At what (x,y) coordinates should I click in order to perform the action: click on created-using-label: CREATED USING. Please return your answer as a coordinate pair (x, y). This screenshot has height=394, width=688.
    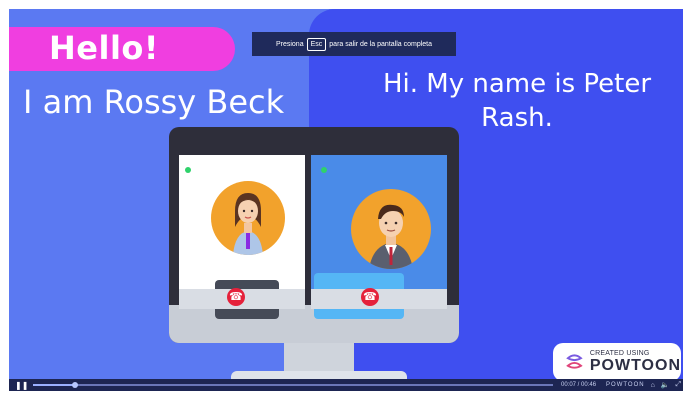
    Looking at the image, I should click on (619, 353).